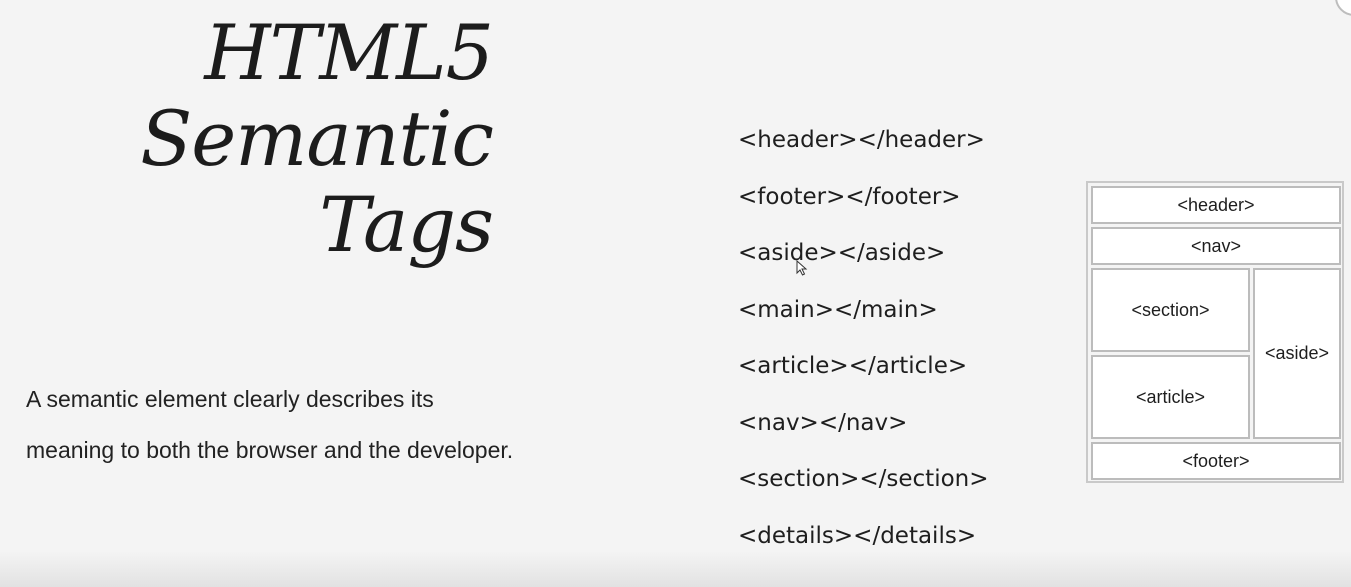 This screenshot has height=587, width=1351. I want to click on mouse-pointer-icon, so click(802, 268).